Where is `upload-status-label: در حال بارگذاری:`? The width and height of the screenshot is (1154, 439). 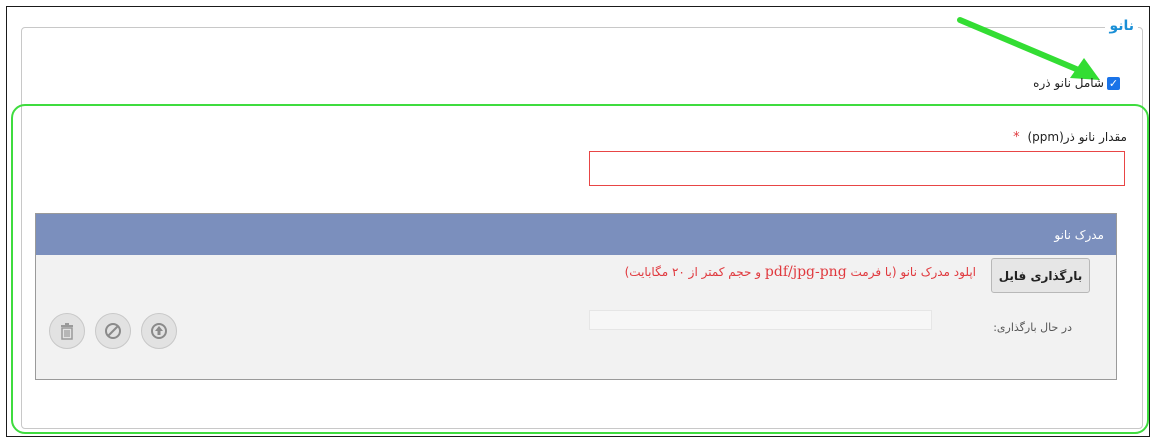
upload-status-label: در حال بارگذاری: is located at coordinates (1032, 327).